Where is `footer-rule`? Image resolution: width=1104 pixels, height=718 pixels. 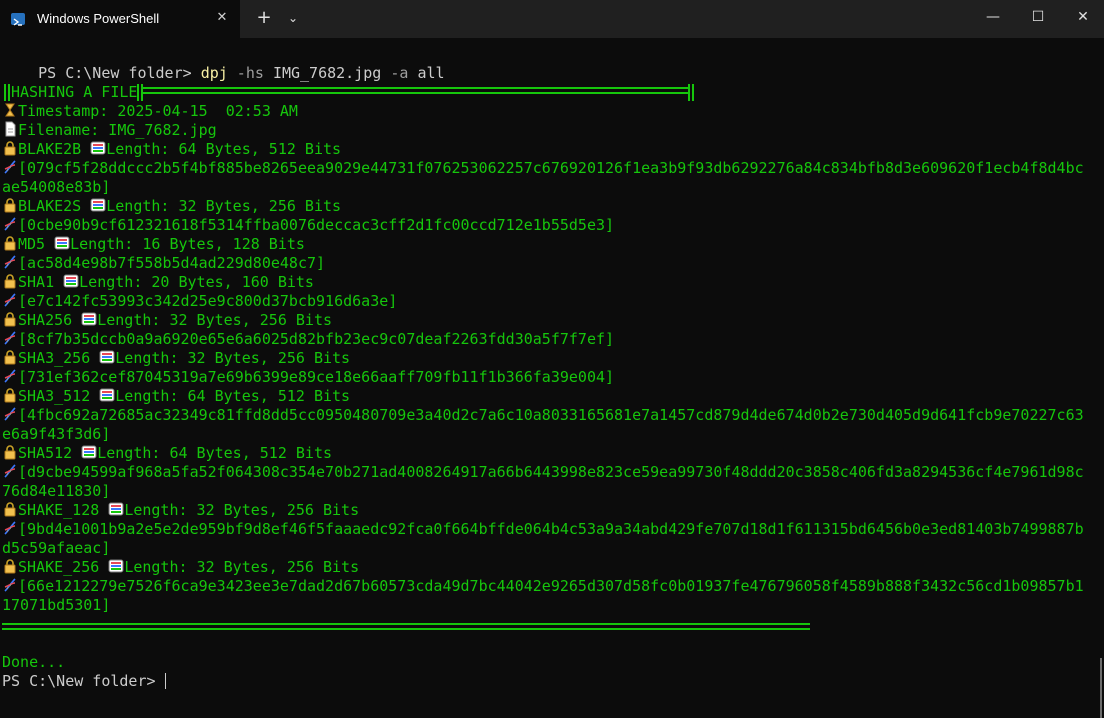
footer-rule is located at coordinates (406, 626).